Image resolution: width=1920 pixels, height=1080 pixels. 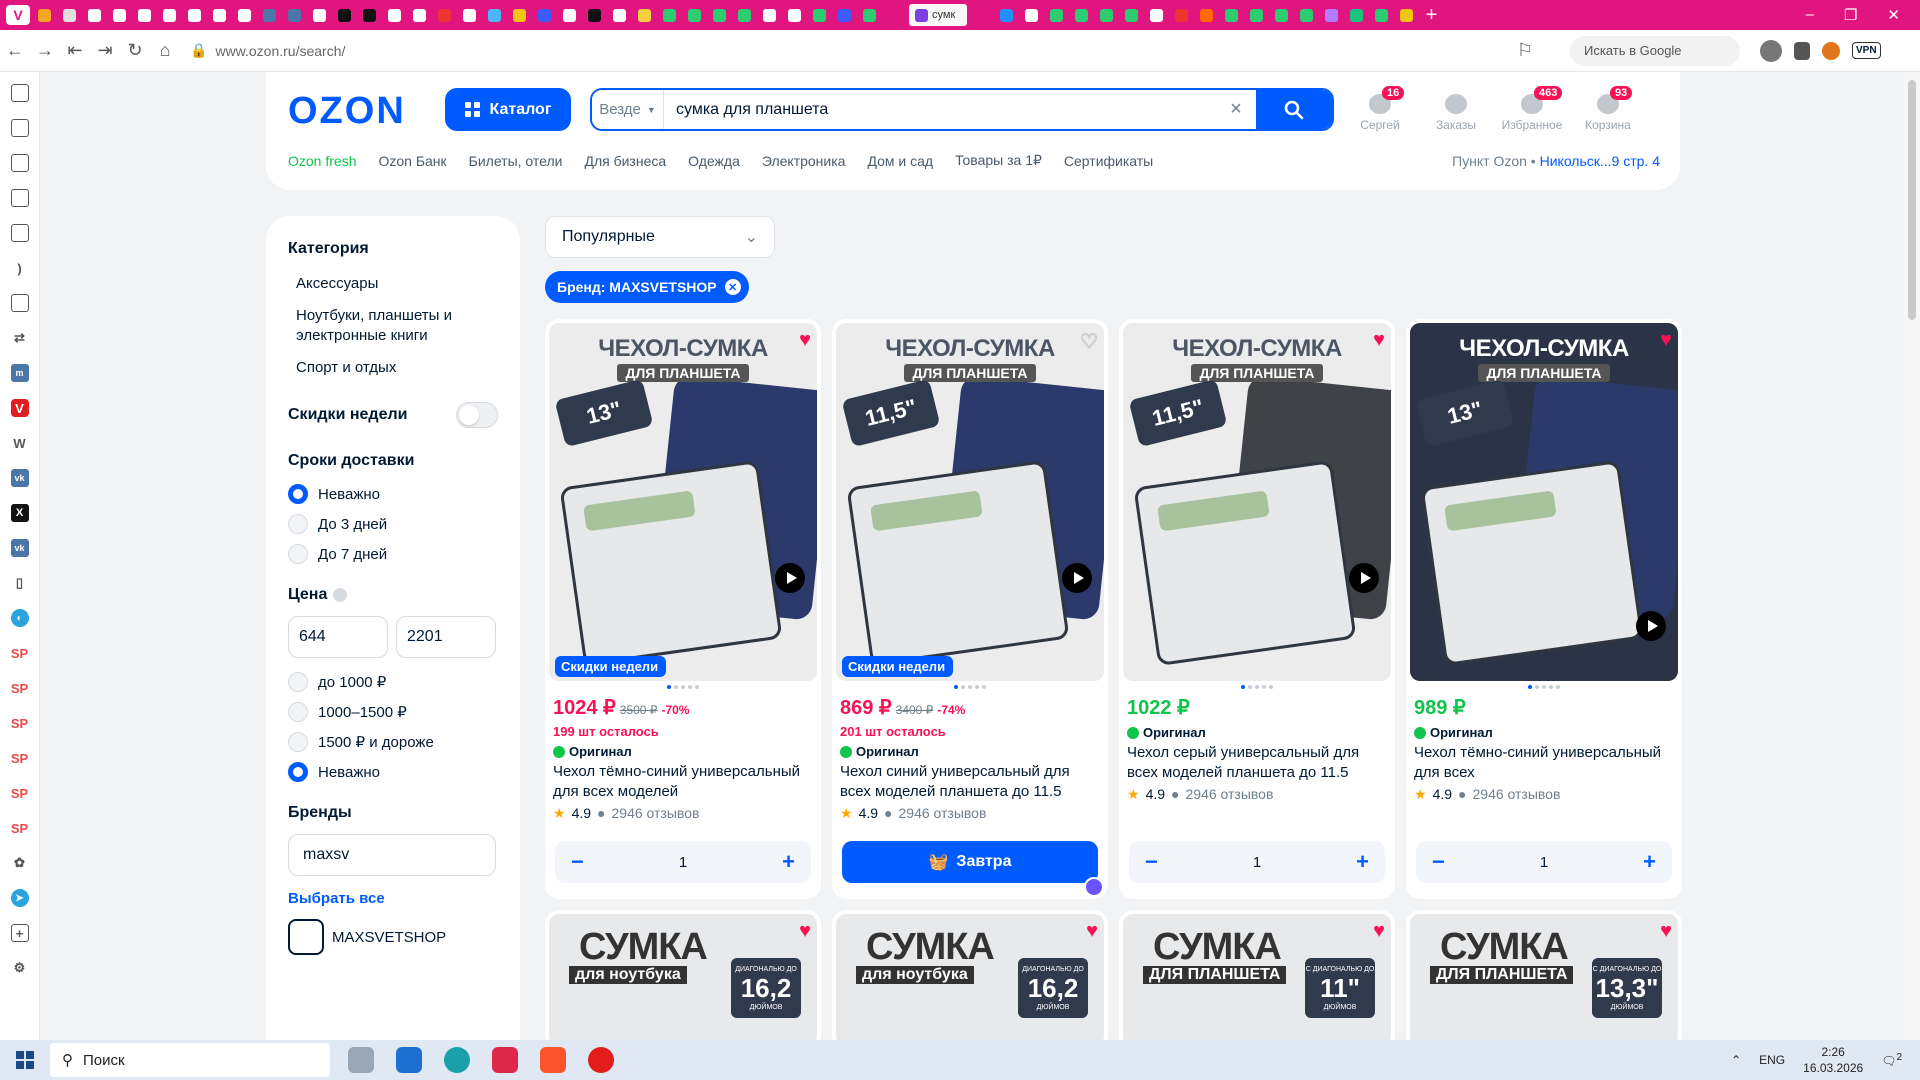 What do you see at coordinates (1802, 50) in the screenshot?
I see `shield-extension-icon` at bounding box center [1802, 50].